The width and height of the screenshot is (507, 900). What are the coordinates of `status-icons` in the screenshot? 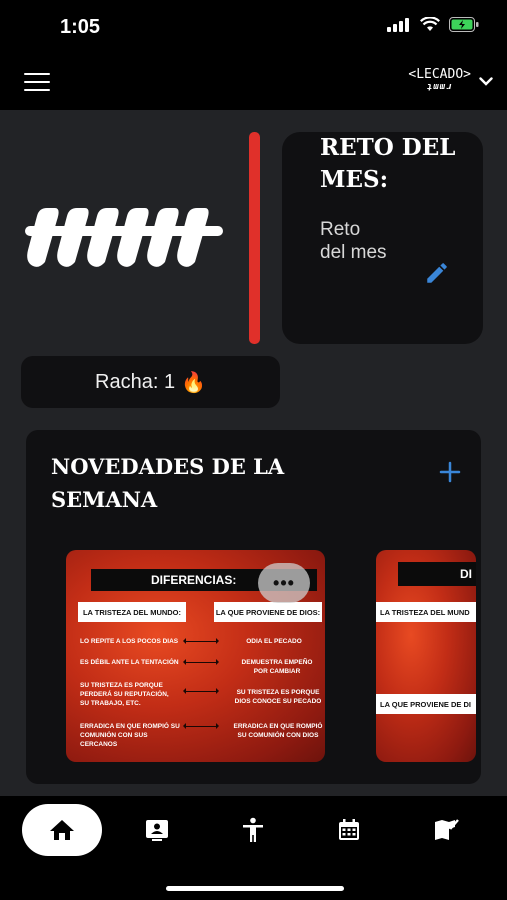 It's located at (433, 24).